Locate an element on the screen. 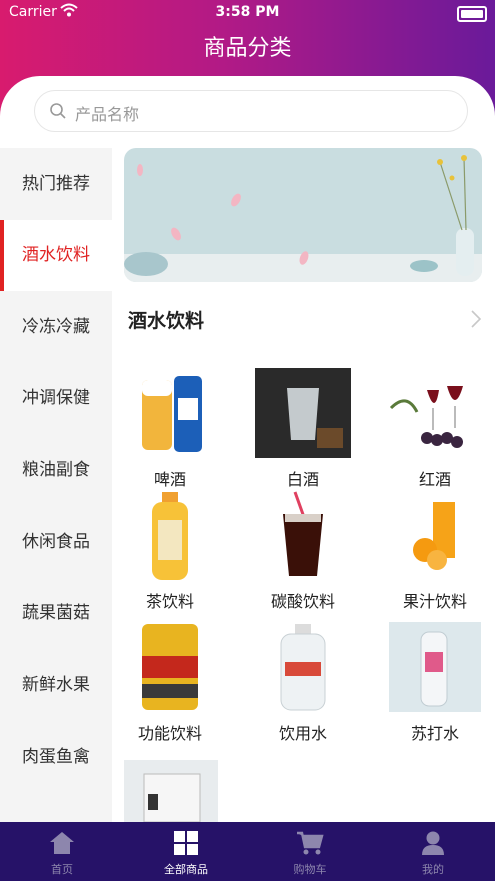 The width and height of the screenshot is (495, 881). user-icon is located at coordinates (433, 843).